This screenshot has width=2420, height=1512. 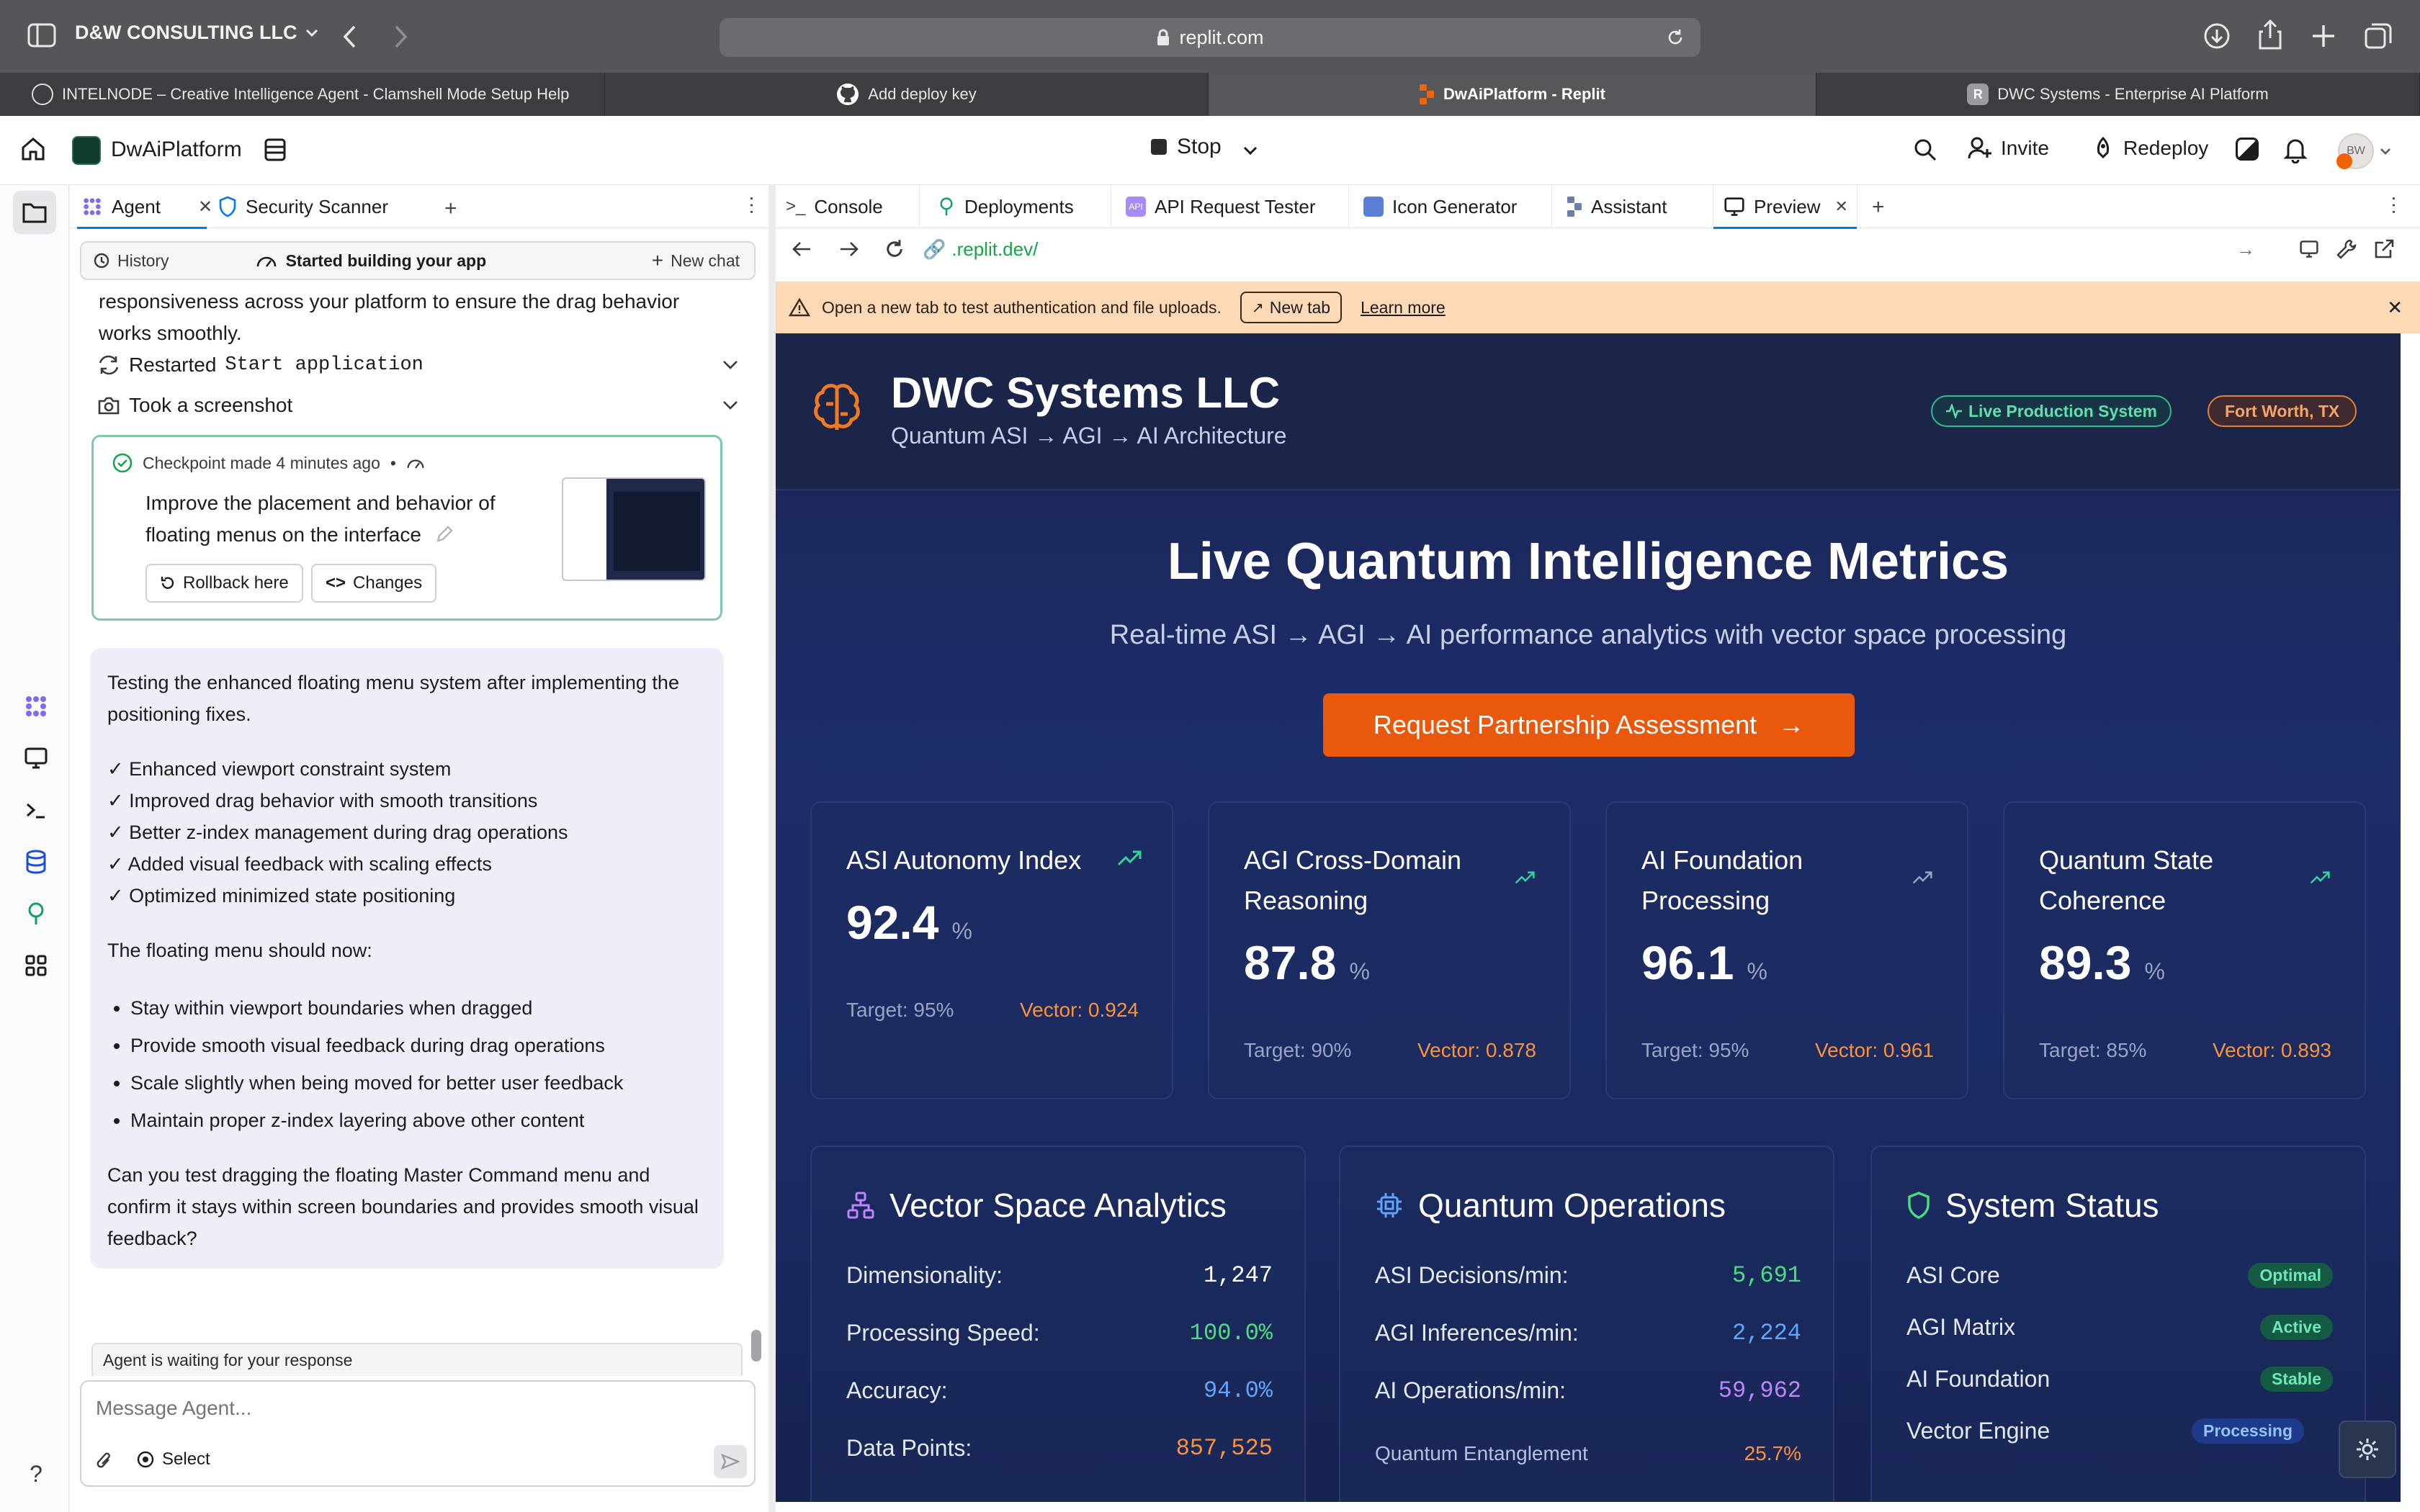 What do you see at coordinates (730, 1461) in the screenshot?
I see `send-button` at bounding box center [730, 1461].